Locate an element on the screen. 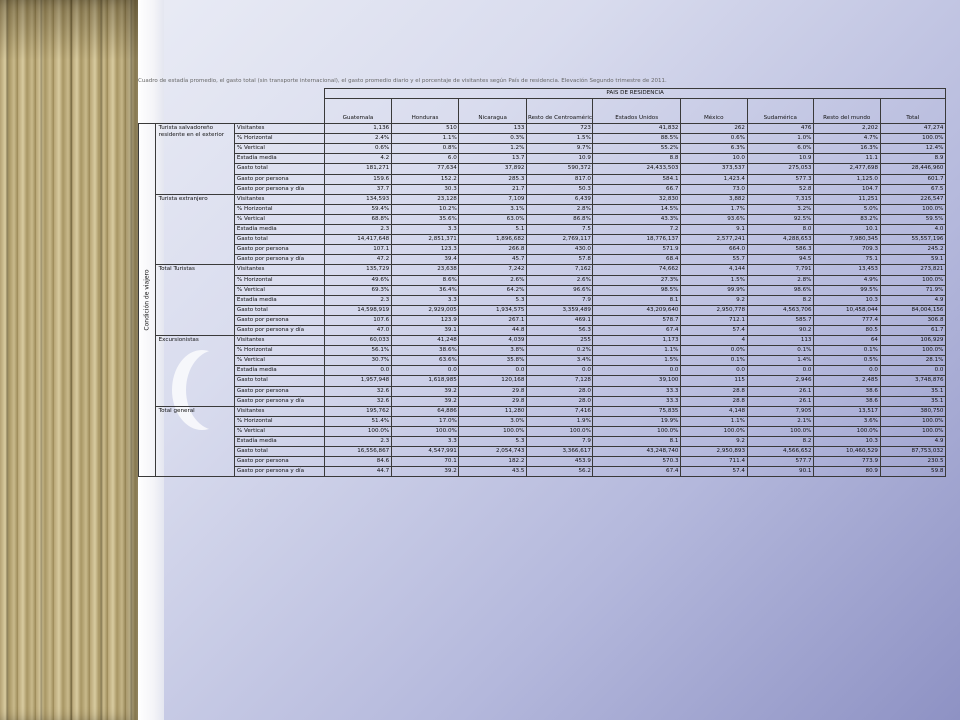 Image resolution: width=960 pixels, height=720 pixels. table-cell: 17.0% is located at coordinates (425, 421).